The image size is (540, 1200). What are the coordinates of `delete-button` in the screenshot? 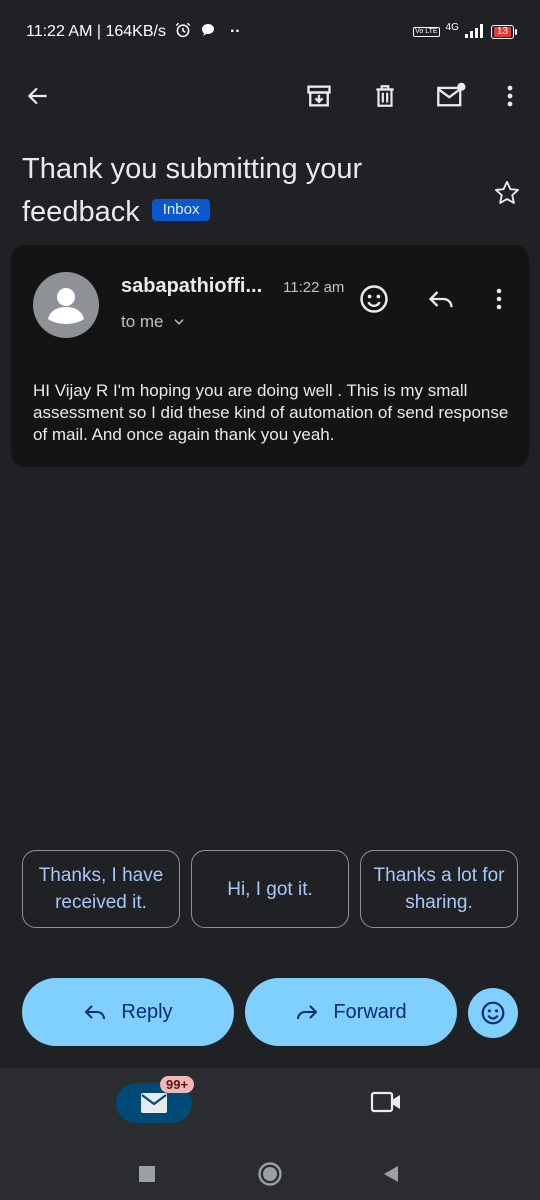 It's located at (385, 96).